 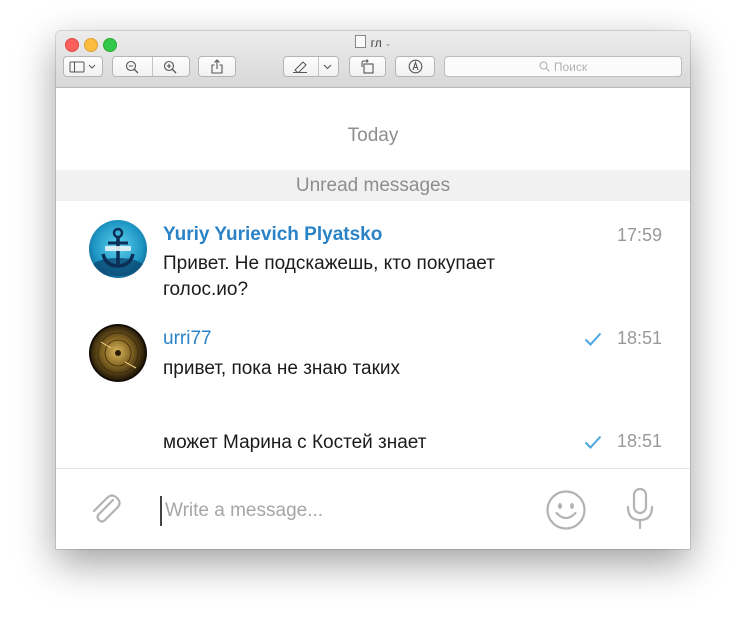 I want to click on microphone-icon, so click(x=640, y=509).